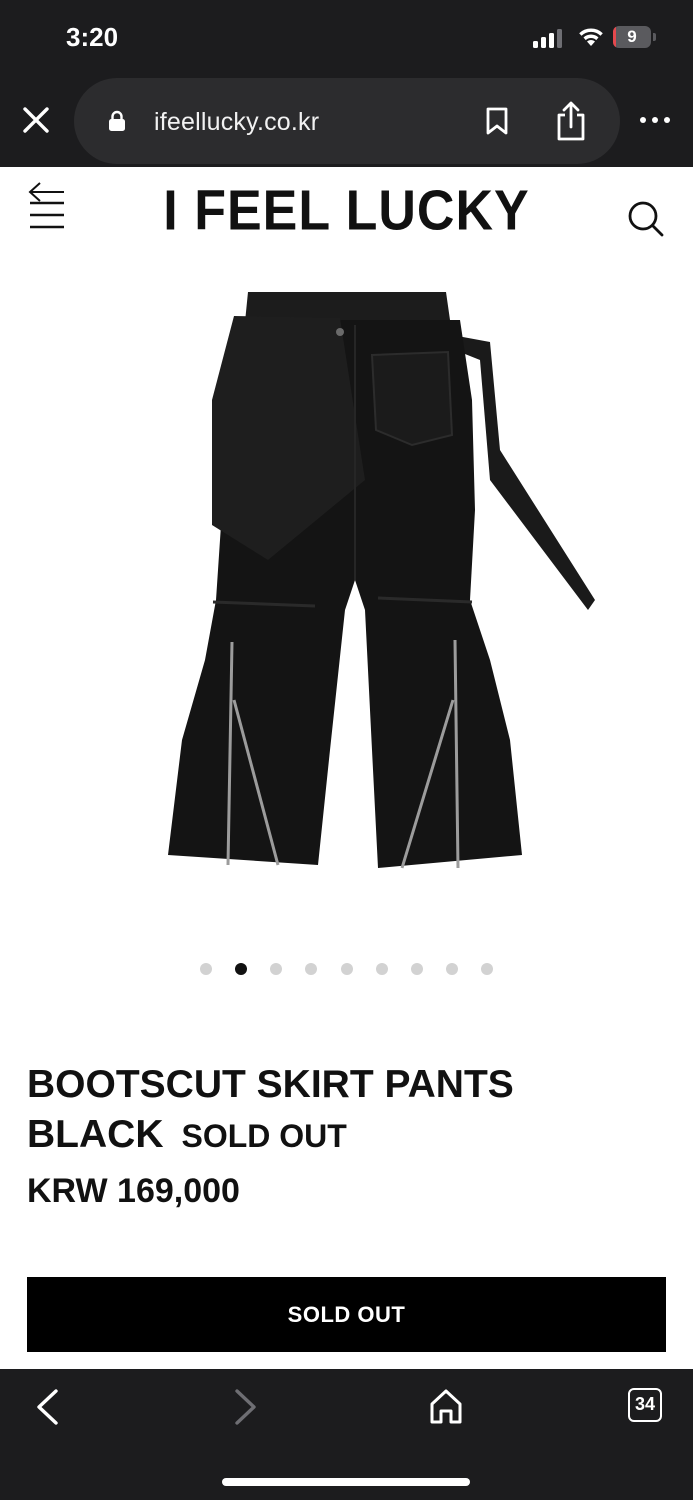 The width and height of the screenshot is (693, 1500). Describe the element at coordinates (245, 1407) in the screenshot. I see `forward-icon` at that location.